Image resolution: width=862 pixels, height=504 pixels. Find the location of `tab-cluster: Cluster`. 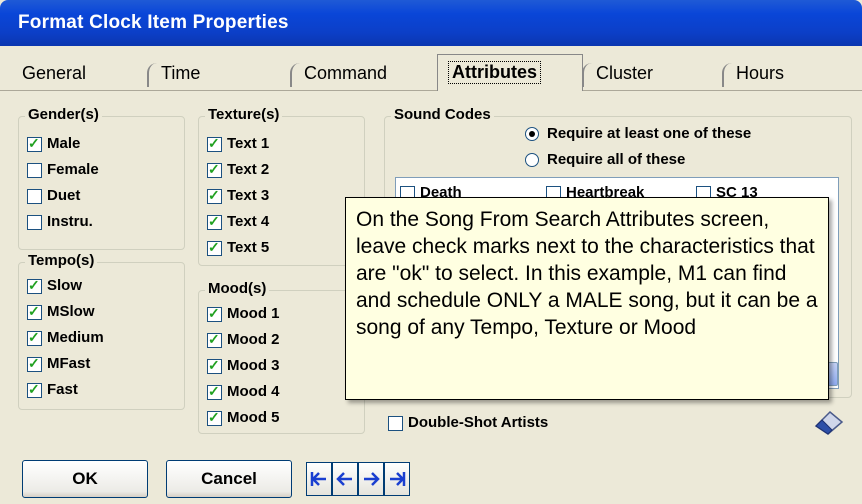

tab-cluster: Cluster is located at coordinates (652, 74).